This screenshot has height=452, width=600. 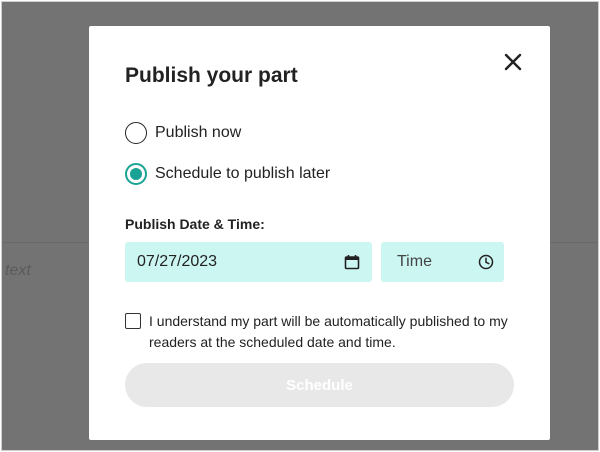 I want to click on time-input: Time, so click(x=442, y=262).